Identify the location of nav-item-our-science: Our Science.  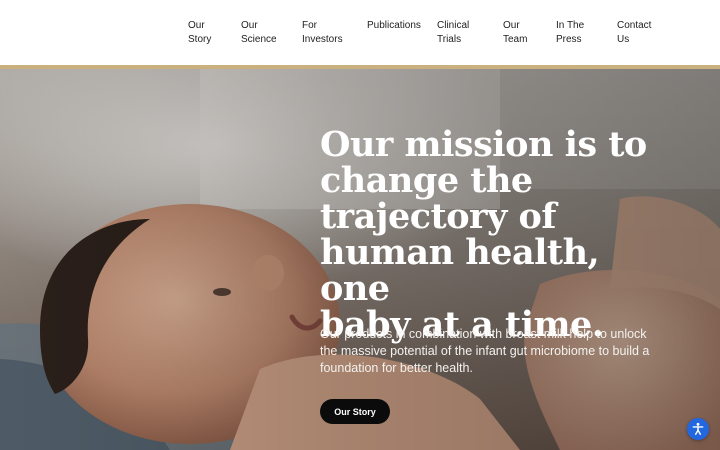
(259, 33).